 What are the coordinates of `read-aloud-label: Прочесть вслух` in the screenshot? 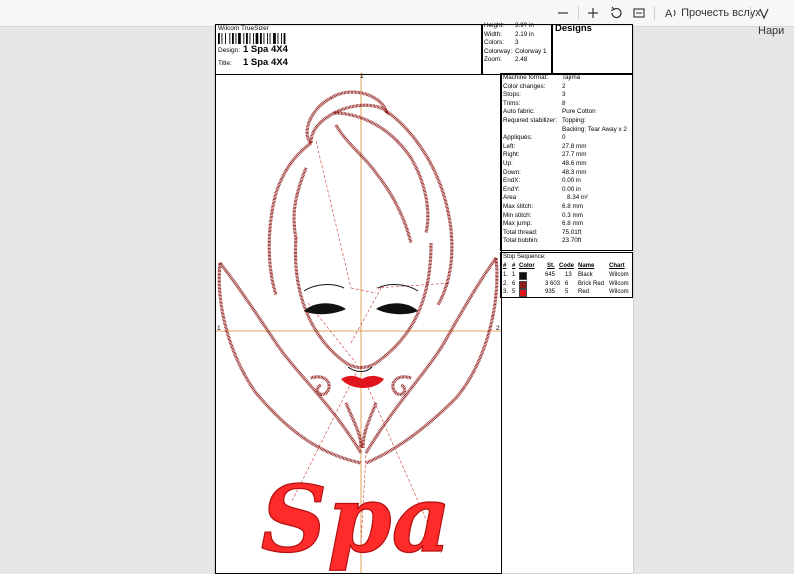 It's located at (721, 13).